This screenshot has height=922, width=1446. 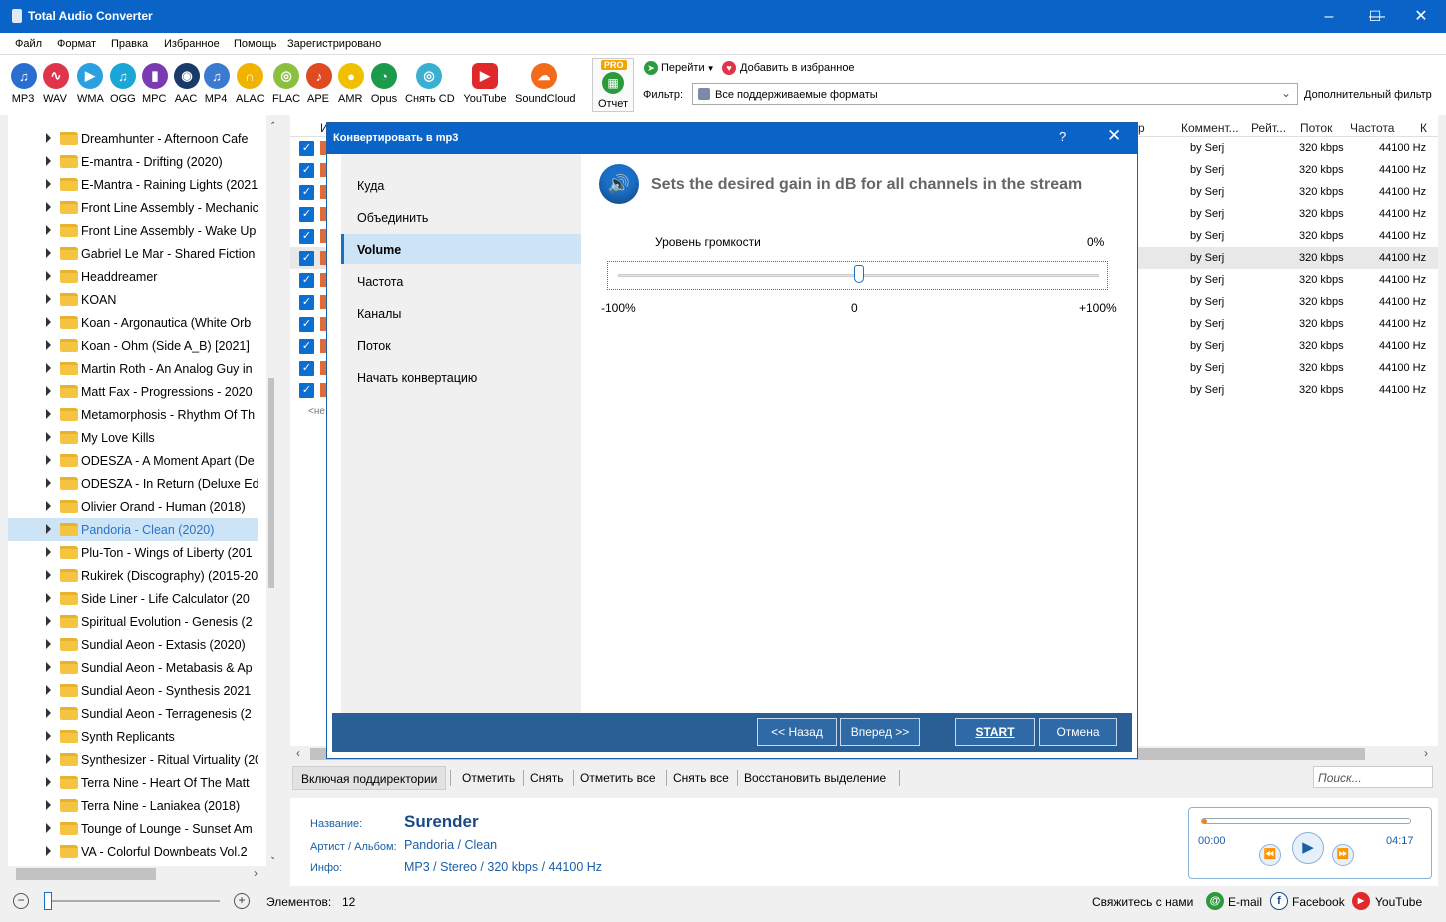 I want to click on check-button: Отметить, so click(x=488, y=778).